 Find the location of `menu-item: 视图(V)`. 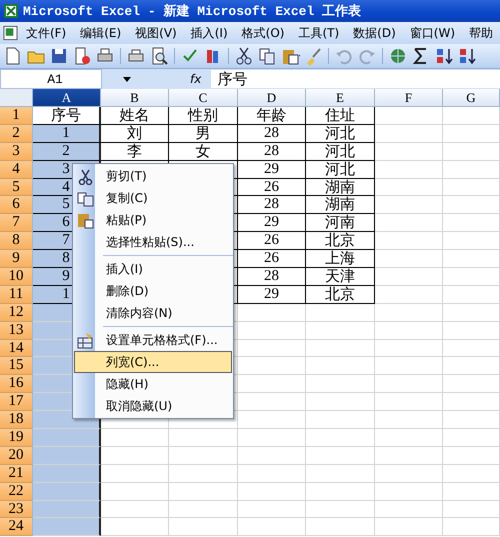

menu-item: 视图(V) is located at coordinates (156, 33).